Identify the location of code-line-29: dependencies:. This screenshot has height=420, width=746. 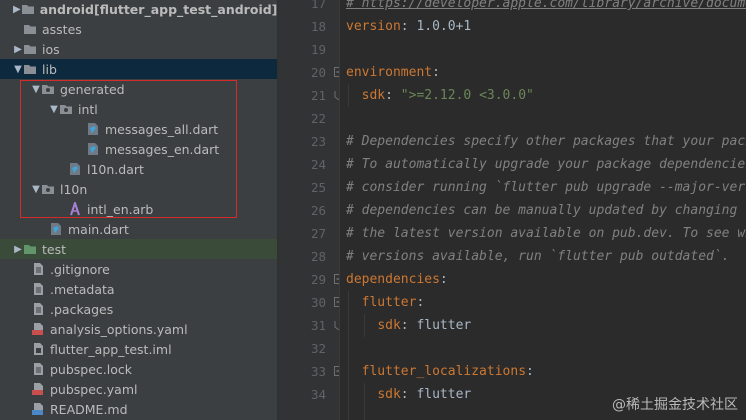
(397, 279).